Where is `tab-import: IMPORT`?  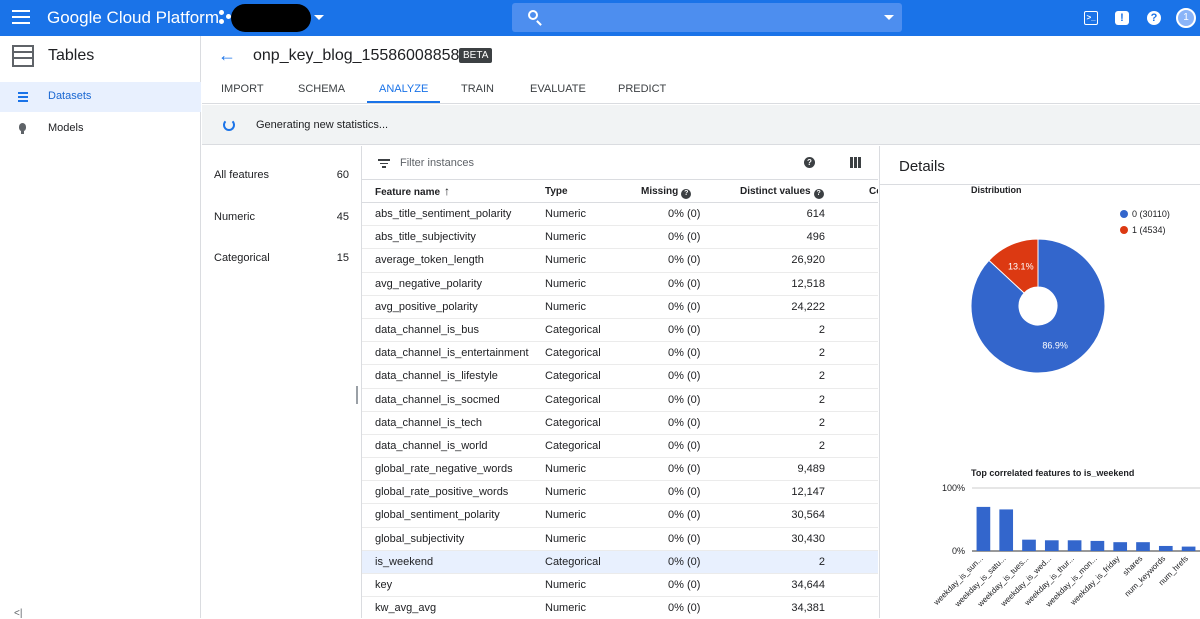 tab-import: IMPORT is located at coordinates (242, 89).